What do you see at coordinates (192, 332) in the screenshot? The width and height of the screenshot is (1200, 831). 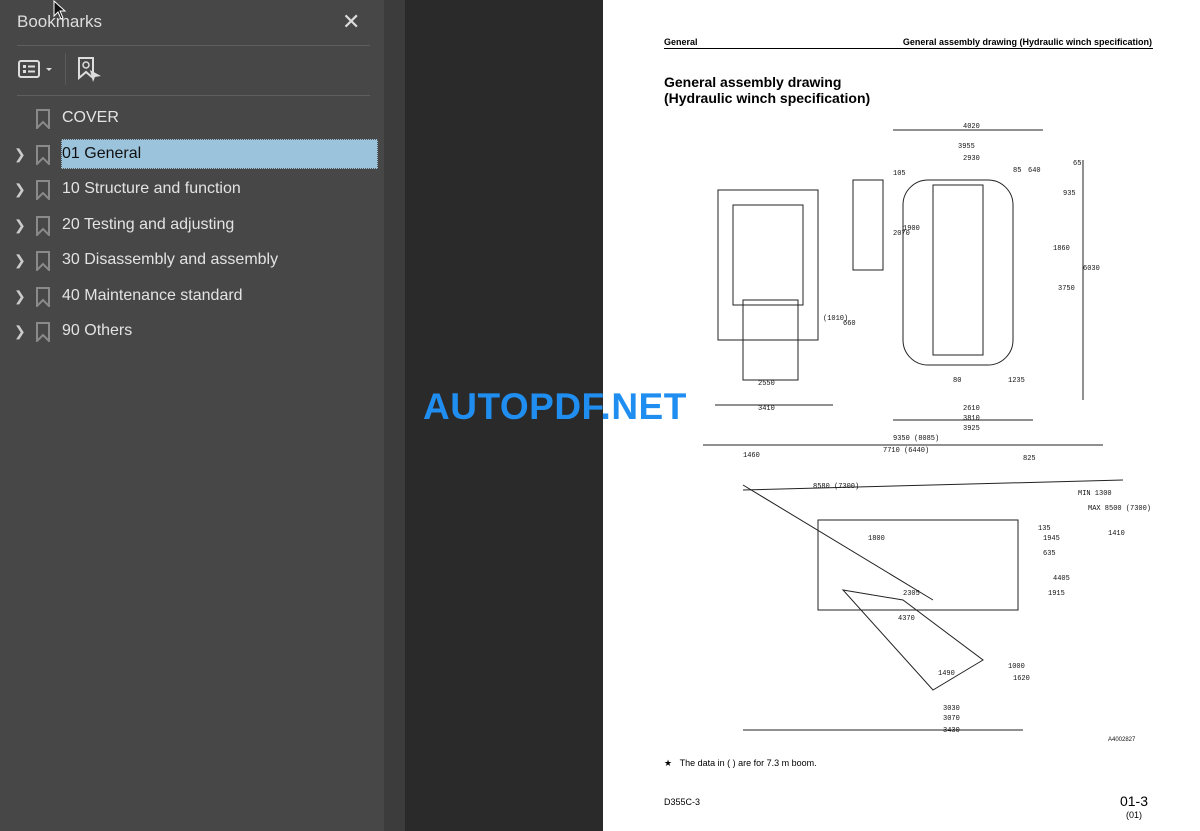 I see `bookmark-item: ❯ 90 Others` at bounding box center [192, 332].